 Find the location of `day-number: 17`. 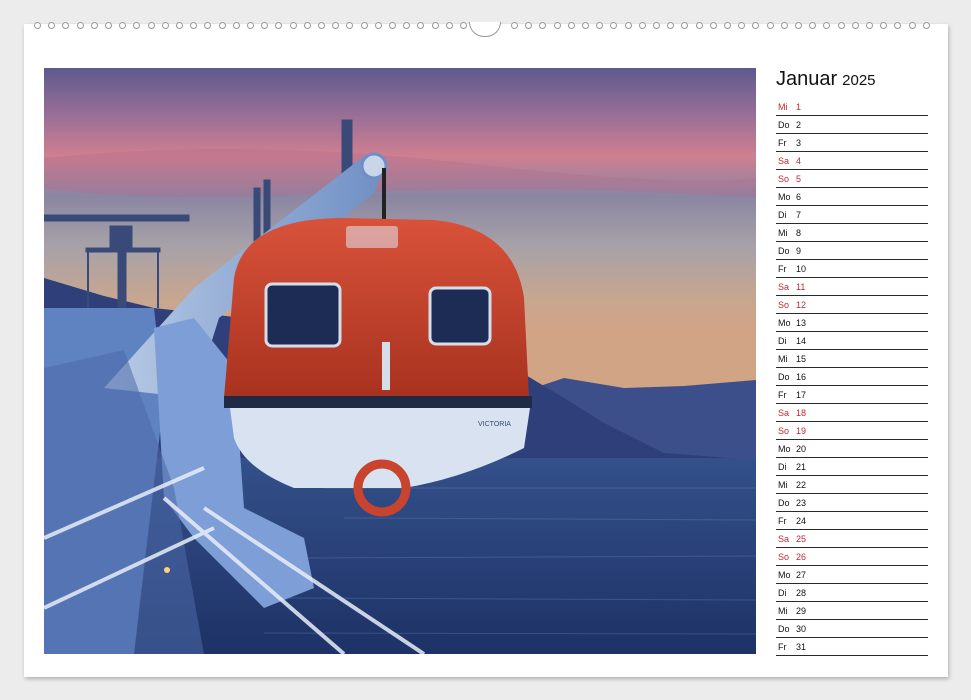

day-number: 17 is located at coordinates (801, 395).